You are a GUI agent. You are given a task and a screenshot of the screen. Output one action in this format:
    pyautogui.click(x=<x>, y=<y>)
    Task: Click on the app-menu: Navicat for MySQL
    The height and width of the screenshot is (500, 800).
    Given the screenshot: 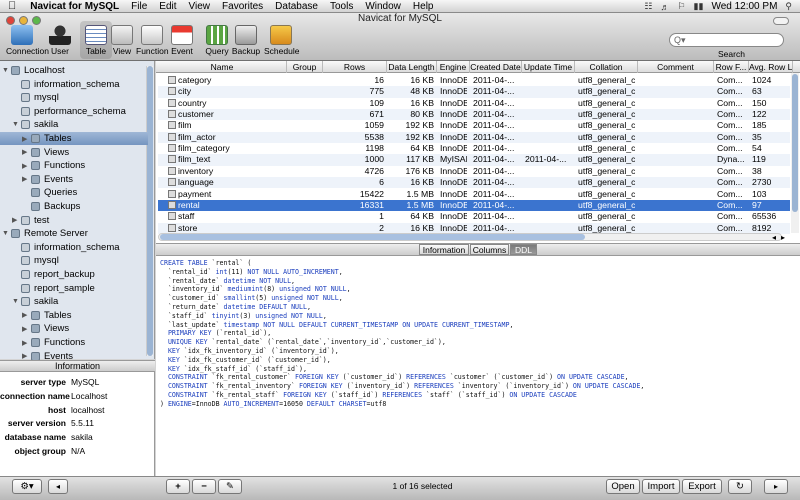 What is the action you would take?
    pyautogui.click(x=74, y=6)
    